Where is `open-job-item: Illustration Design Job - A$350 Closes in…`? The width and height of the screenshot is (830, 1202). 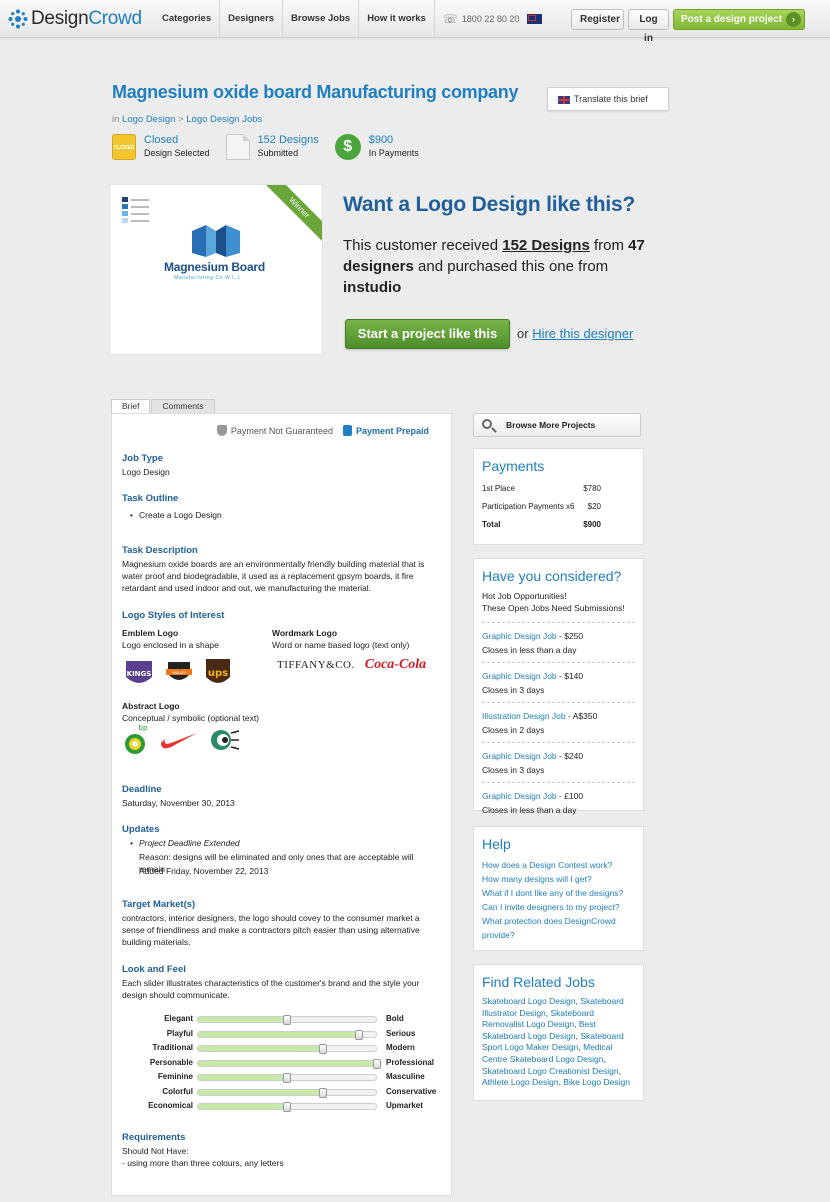 open-job-item: Illustration Design Job - A$350 Closes in… is located at coordinates (558, 723).